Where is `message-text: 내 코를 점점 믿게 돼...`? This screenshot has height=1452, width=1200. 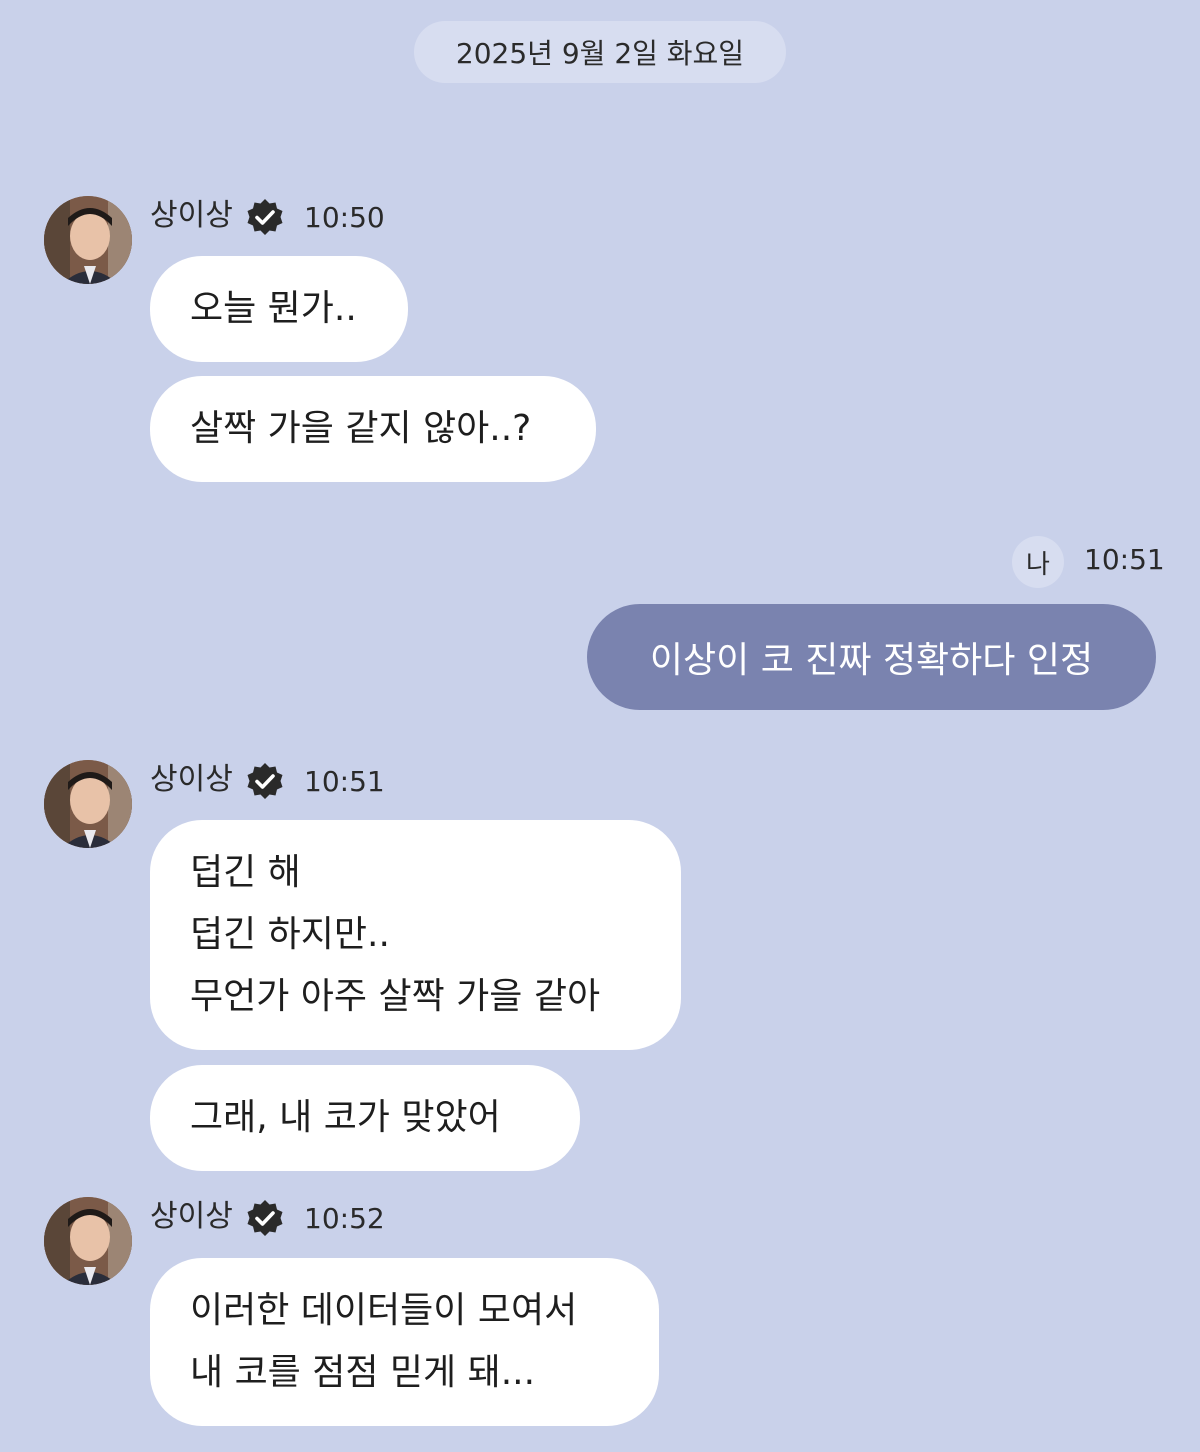 message-text: 내 코를 점점 믿게 돼... is located at coordinates (363, 1372).